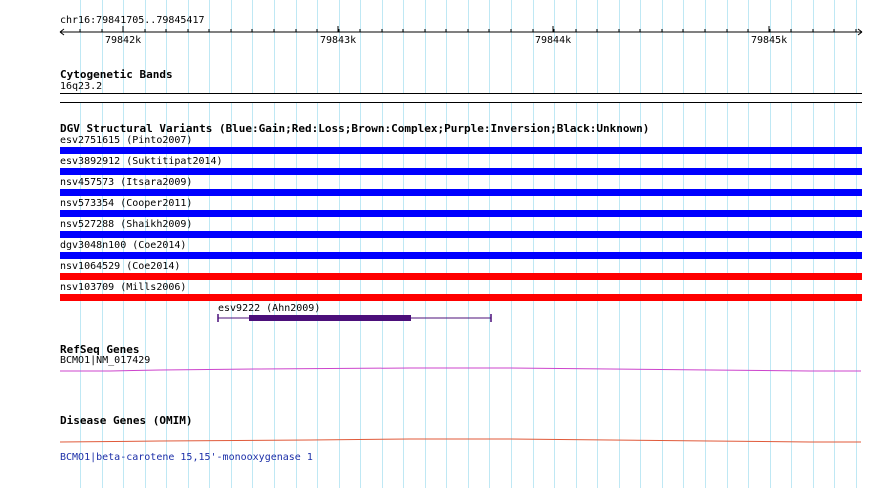 This screenshot has height=488, width=890. Describe the element at coordinates (141, 161) in the screenshot. I see `variant-label: esv3892912 (Suktitipat2014)` at that location.